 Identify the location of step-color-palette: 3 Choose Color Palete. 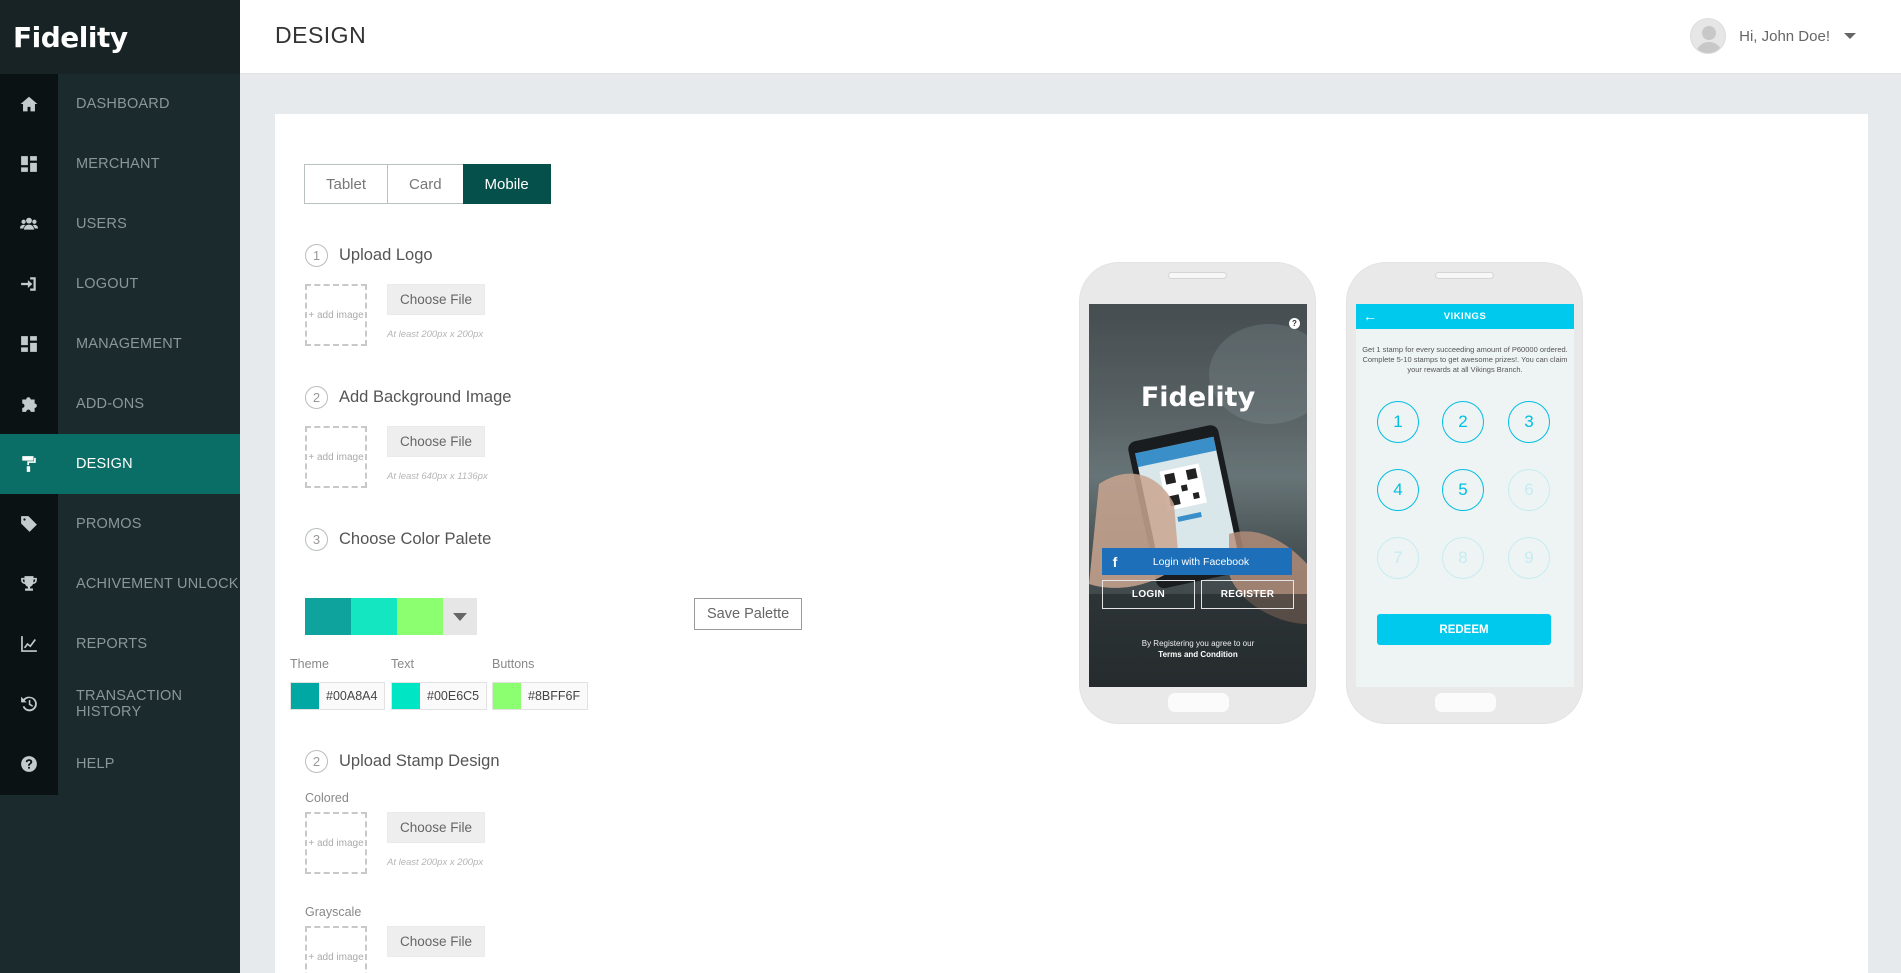
(398, 539).